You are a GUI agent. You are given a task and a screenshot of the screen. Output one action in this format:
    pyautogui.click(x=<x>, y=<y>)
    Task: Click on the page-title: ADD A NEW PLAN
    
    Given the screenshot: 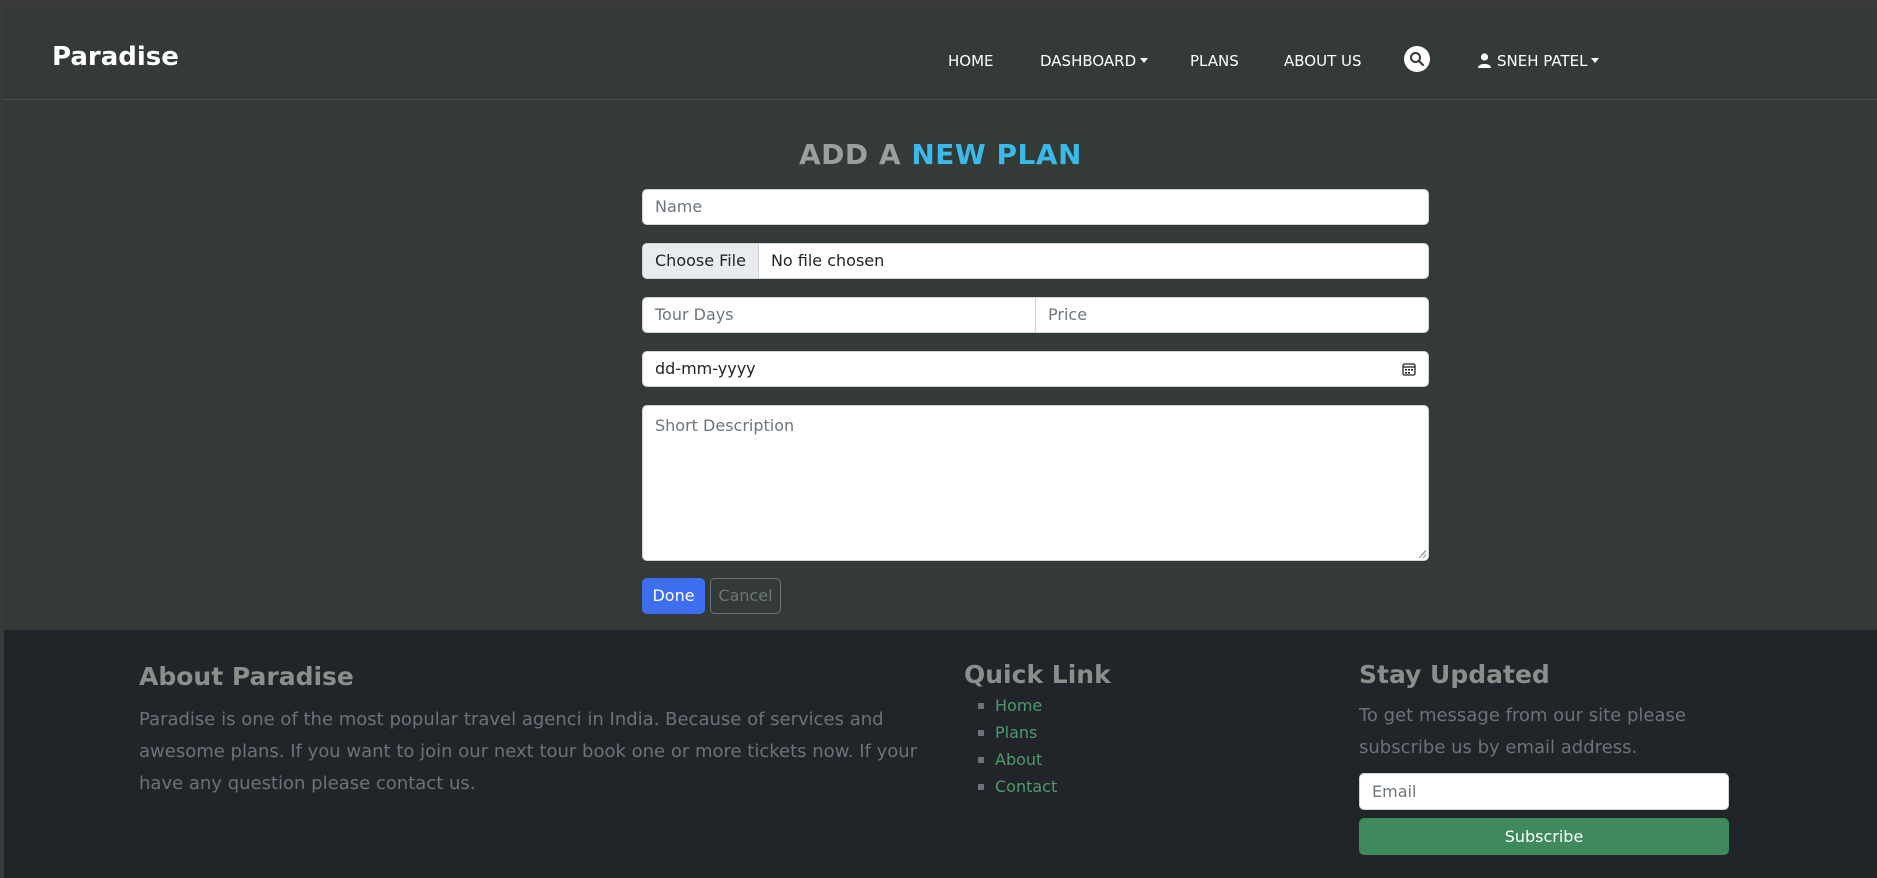 What is the action you would take?
    pyautogui.click(x=940, y=154)
    